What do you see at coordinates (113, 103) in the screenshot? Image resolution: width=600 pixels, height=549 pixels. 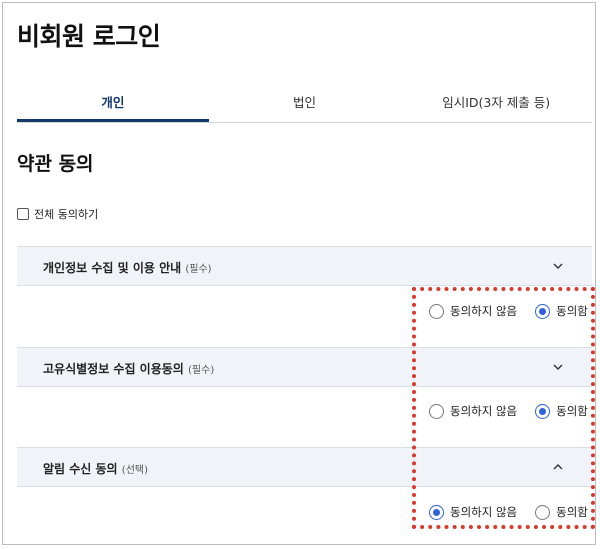 I see `tab-personal: 개인` at bounding box center [113, 103].